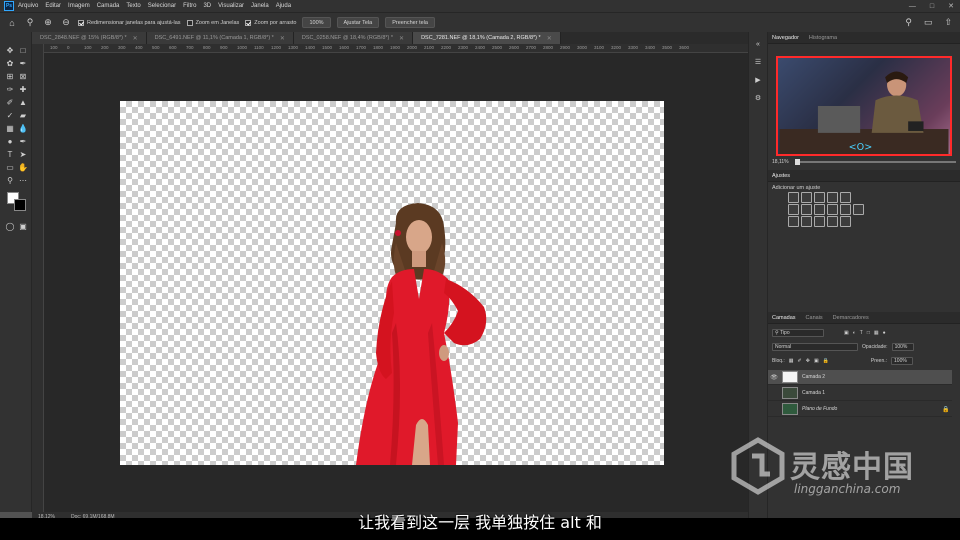 Image resolution: width=960 pixels, height=540 pixels. I want to click on menu-selecionar: Selecionar, so click(162, 6).